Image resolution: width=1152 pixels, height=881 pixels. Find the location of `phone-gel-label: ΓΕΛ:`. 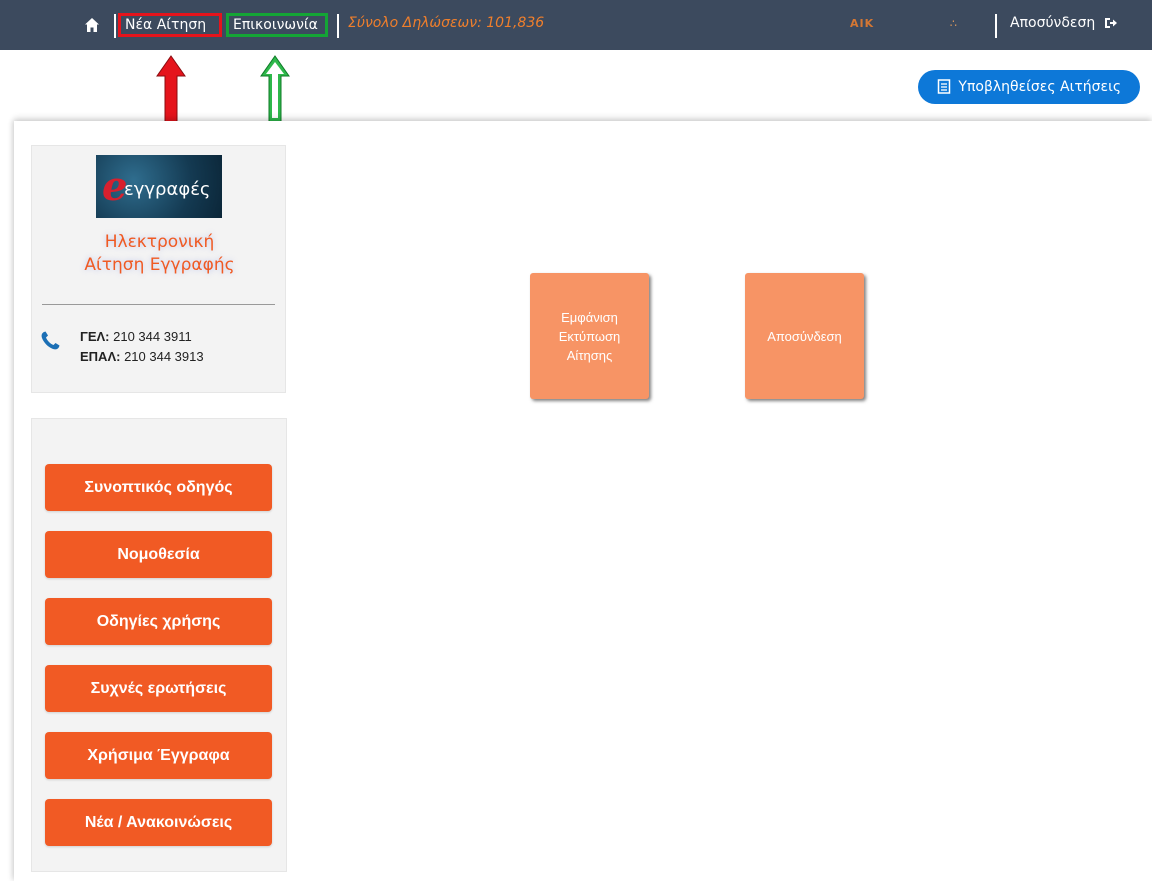

phone-gel-label: ΓΕΛ: is located at coordinates (95, 336).